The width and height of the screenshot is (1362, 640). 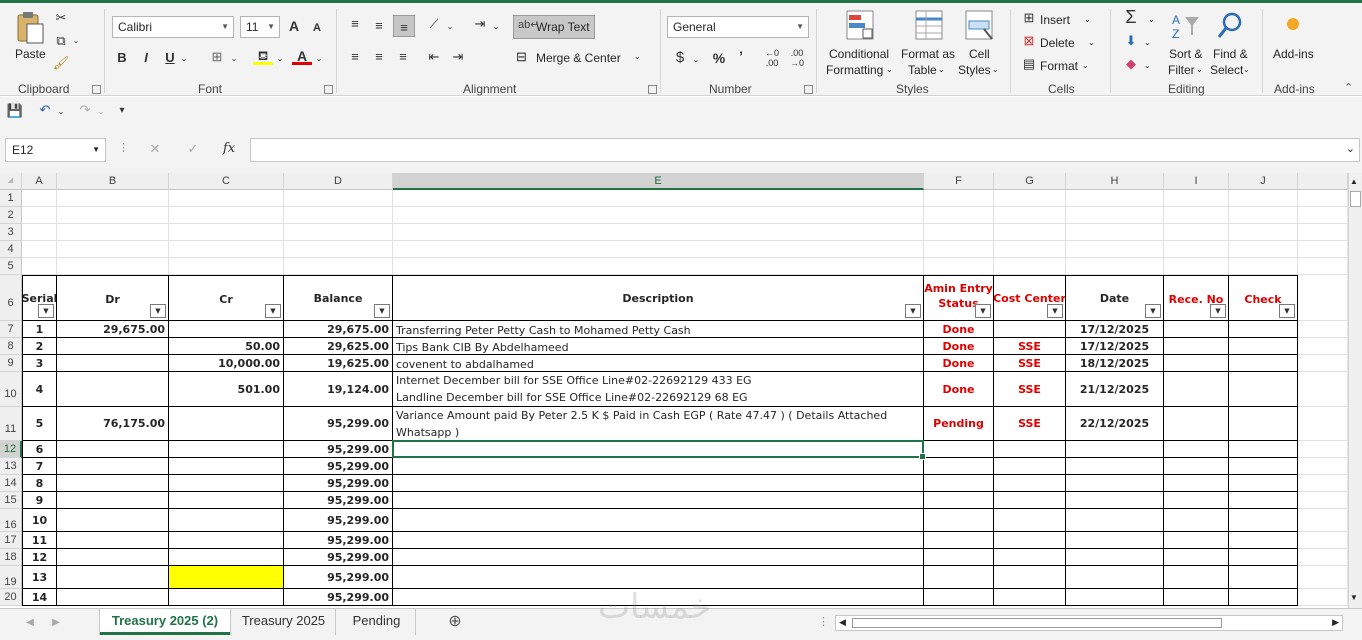 What do you see at coordinates (797, 58) in the screenshot?
I see `decrease-decimal-icon: .00 →0` at bounding box center [797, 58].